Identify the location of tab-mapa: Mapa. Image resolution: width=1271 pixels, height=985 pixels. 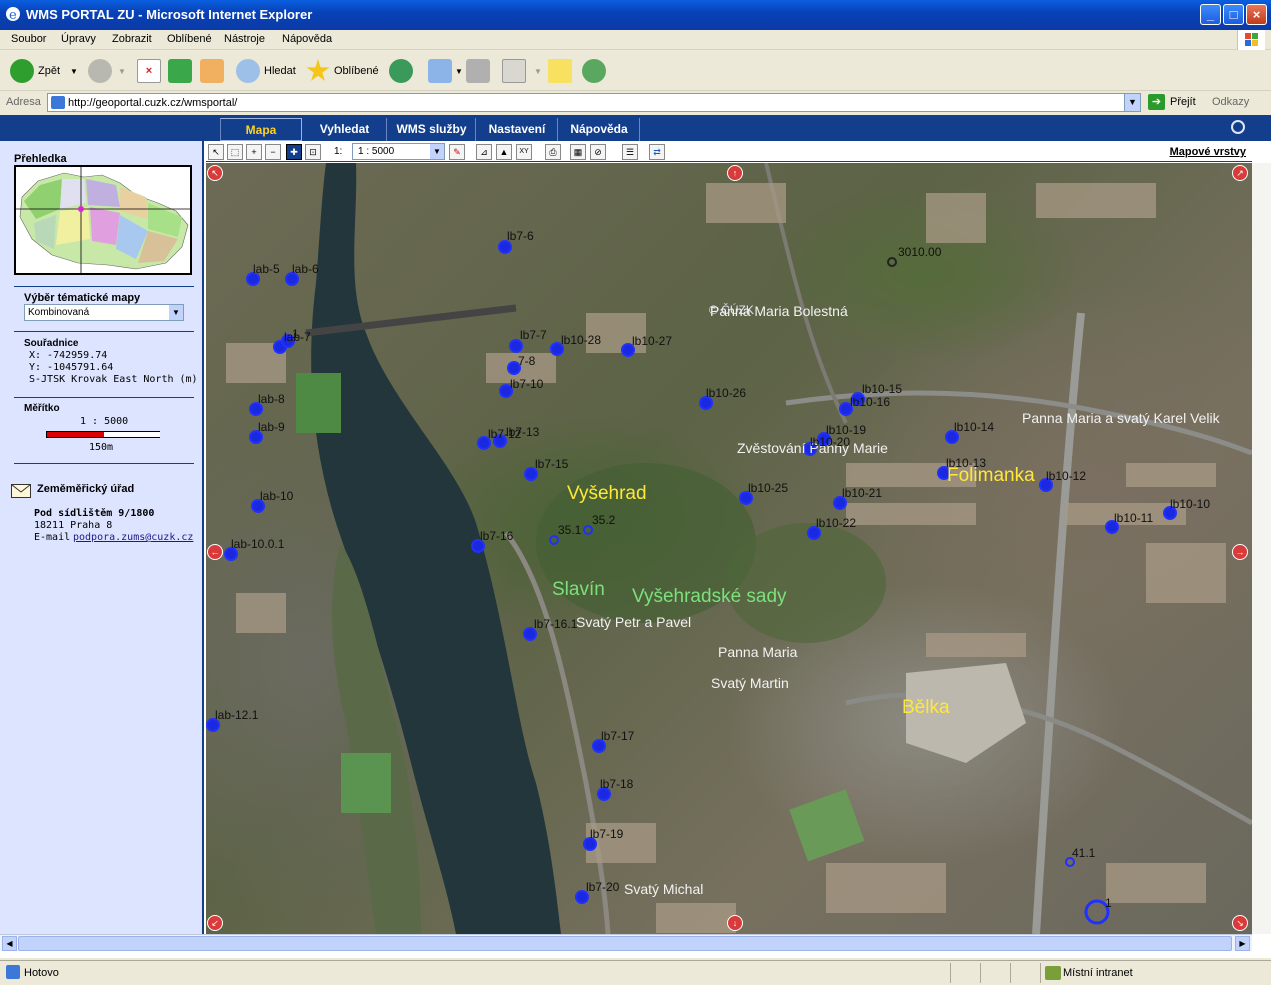
(261, 129).